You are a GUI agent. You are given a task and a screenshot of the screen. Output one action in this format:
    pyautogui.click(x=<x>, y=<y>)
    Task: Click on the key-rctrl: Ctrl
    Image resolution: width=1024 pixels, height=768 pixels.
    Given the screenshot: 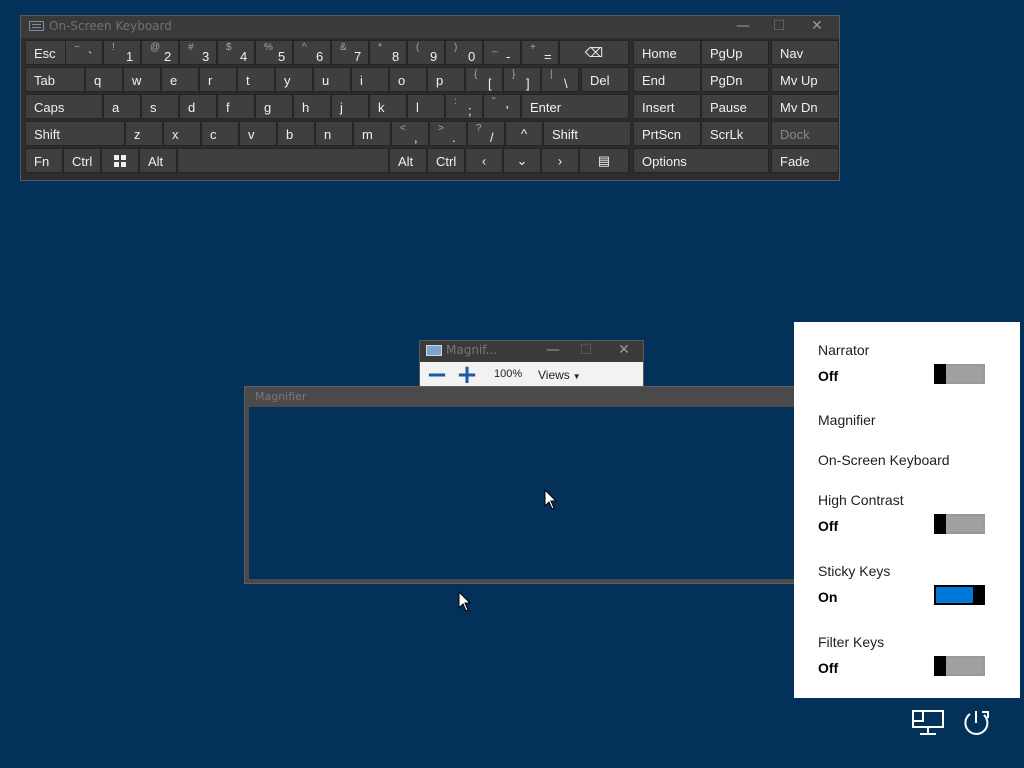 What is the action you would take?
    pyautogui.click(x=446, y=160)
    